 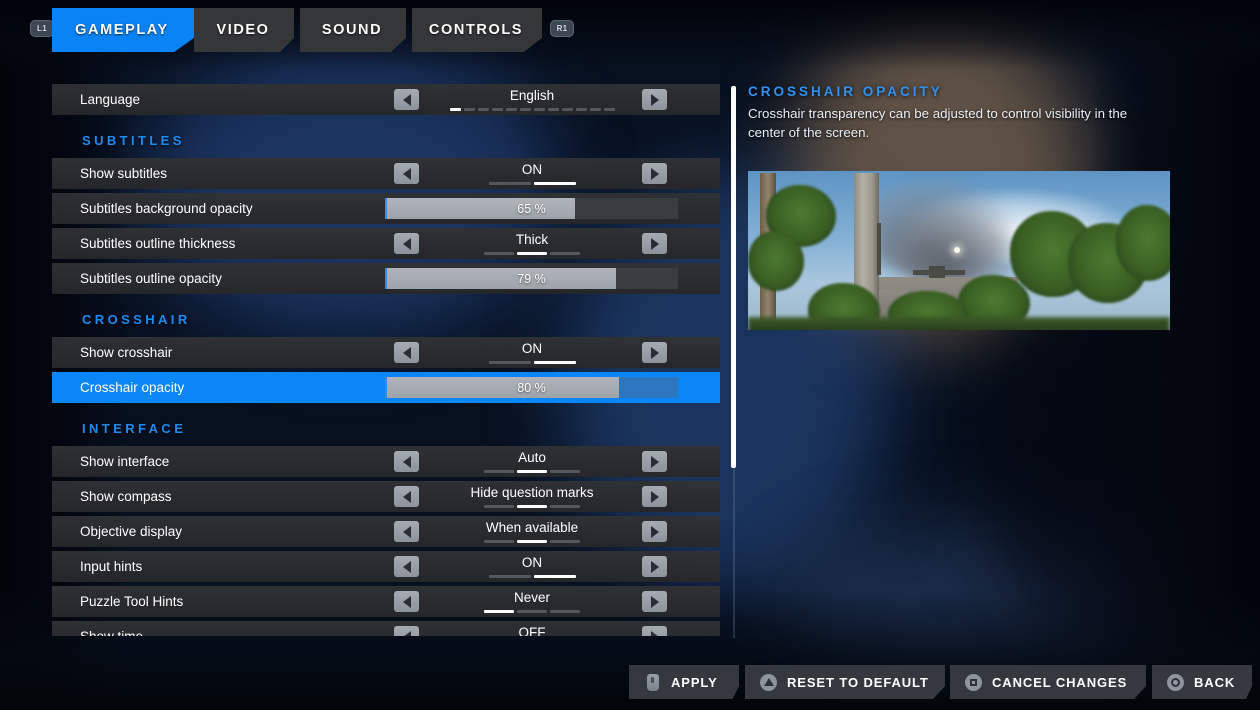 I want to click on action-bar: APPLY RESET TO DEFAULT CANCEL CHANGES BACK, so click(x=630, y=682).